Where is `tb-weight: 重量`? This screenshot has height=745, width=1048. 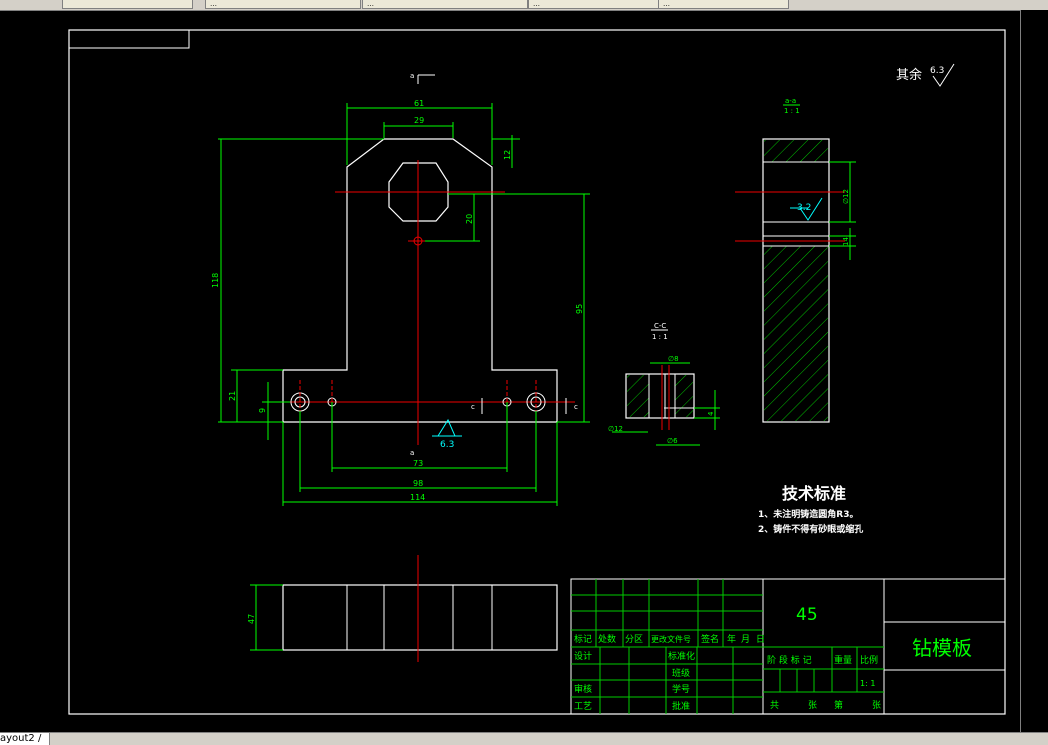 tb-weight: 重量 is located at coordinates (843, 660).